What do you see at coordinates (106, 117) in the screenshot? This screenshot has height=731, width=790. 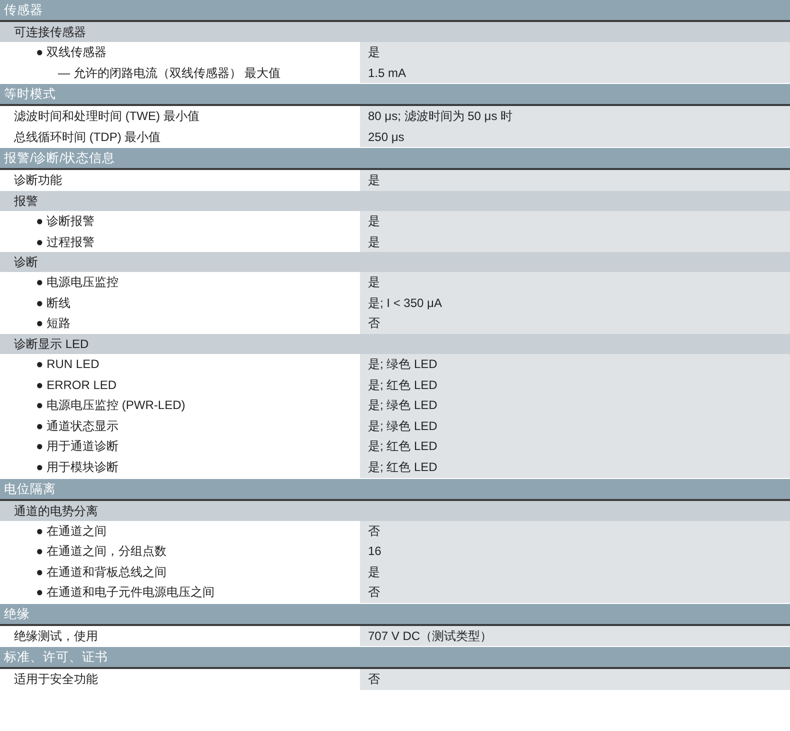 I see `spec-label: 滤波时间和处理时间 (TWE) 最小值` at bounding box center [106, 117].